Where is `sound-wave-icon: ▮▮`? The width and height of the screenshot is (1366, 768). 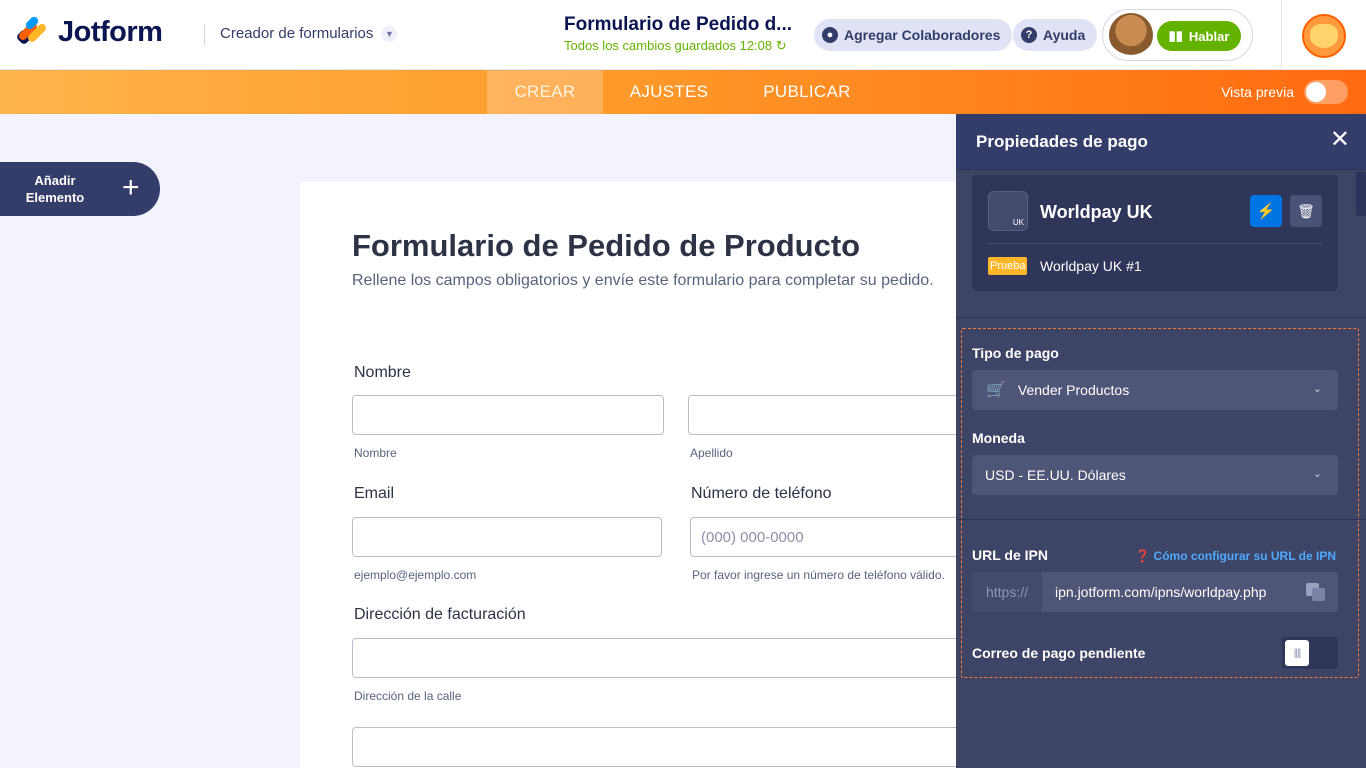 sound-wave-icon: ▮▮ is located at coordinates (1175, 35).